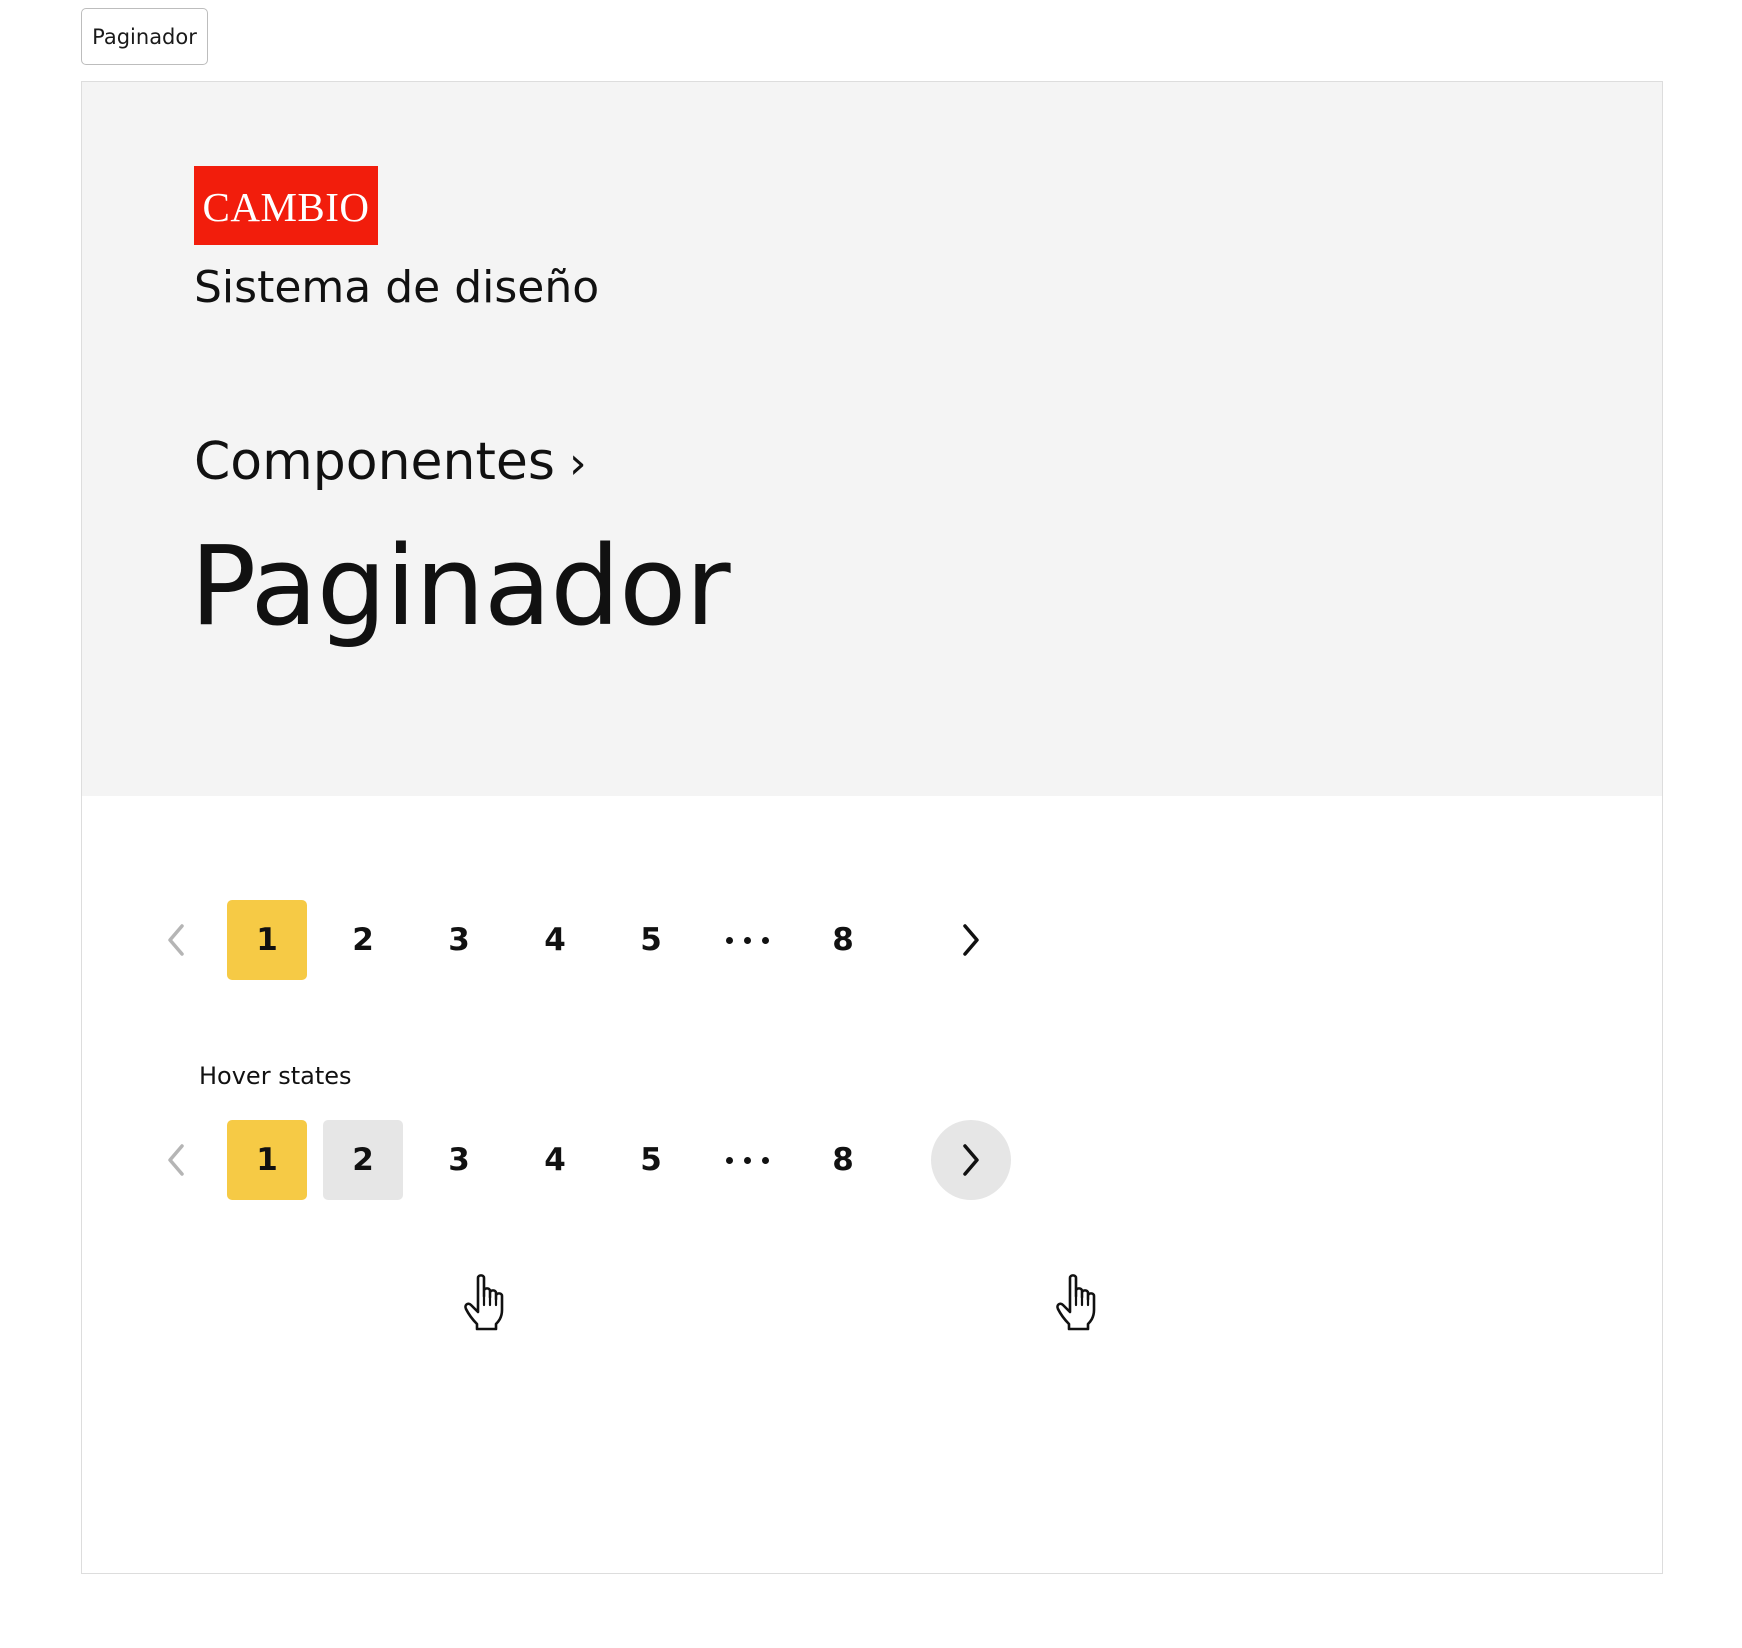  Describe the element at coordinates (144, 36) in the screenshot. I see `component-tag: Paginador` at that location.